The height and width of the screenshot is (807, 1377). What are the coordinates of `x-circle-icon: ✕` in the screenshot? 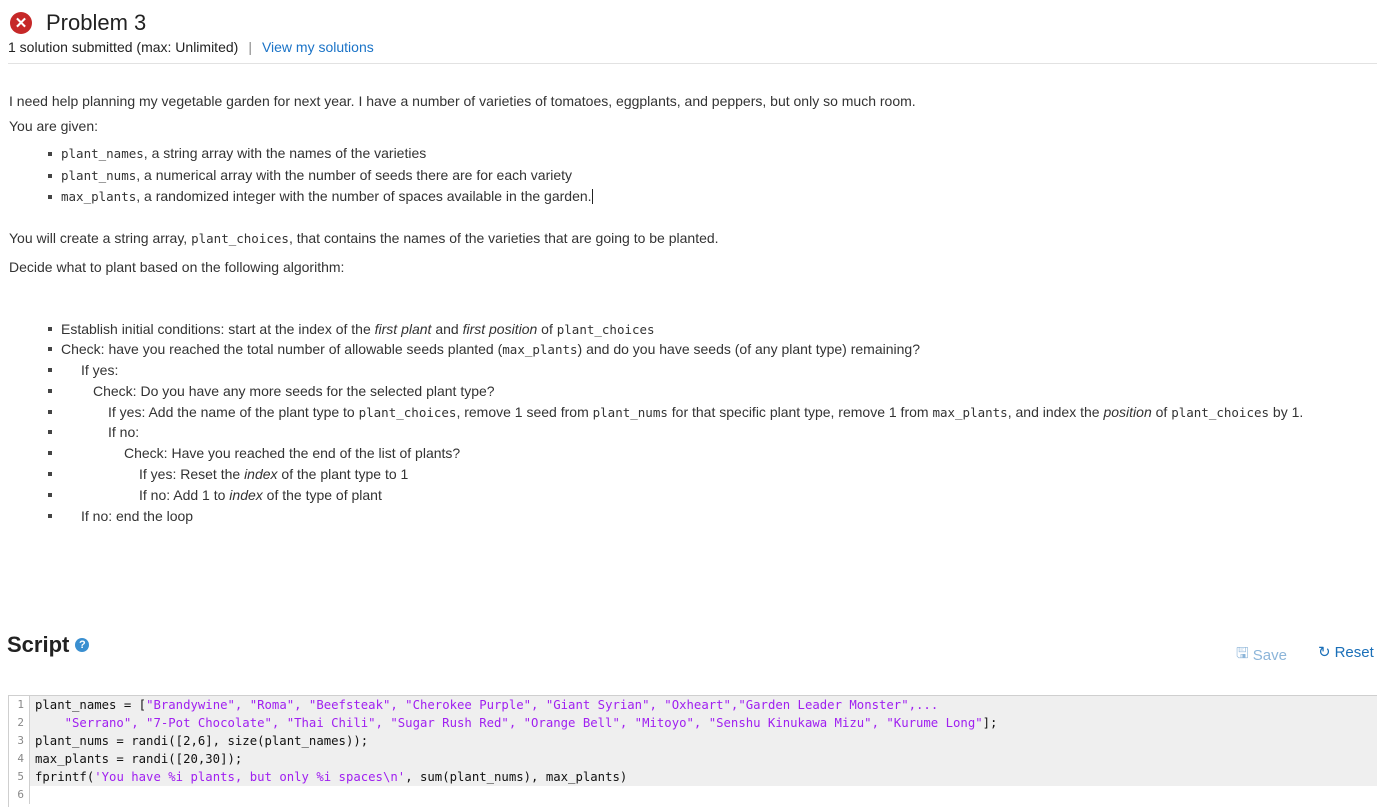 It's located at (21, 23).